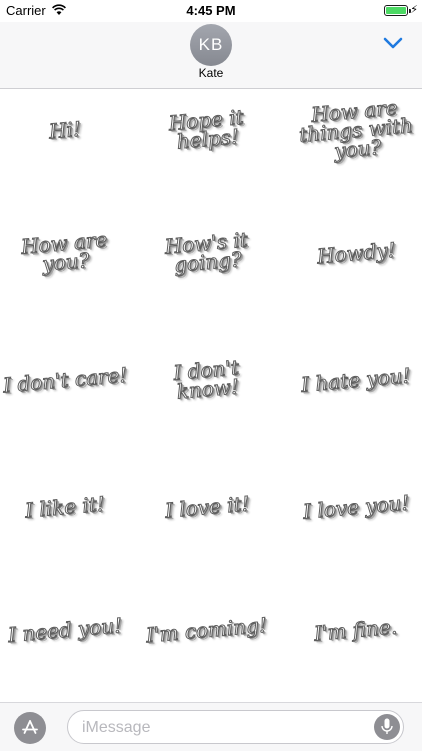  I want to click on sticker-item: I need you!, so click(65, 630).